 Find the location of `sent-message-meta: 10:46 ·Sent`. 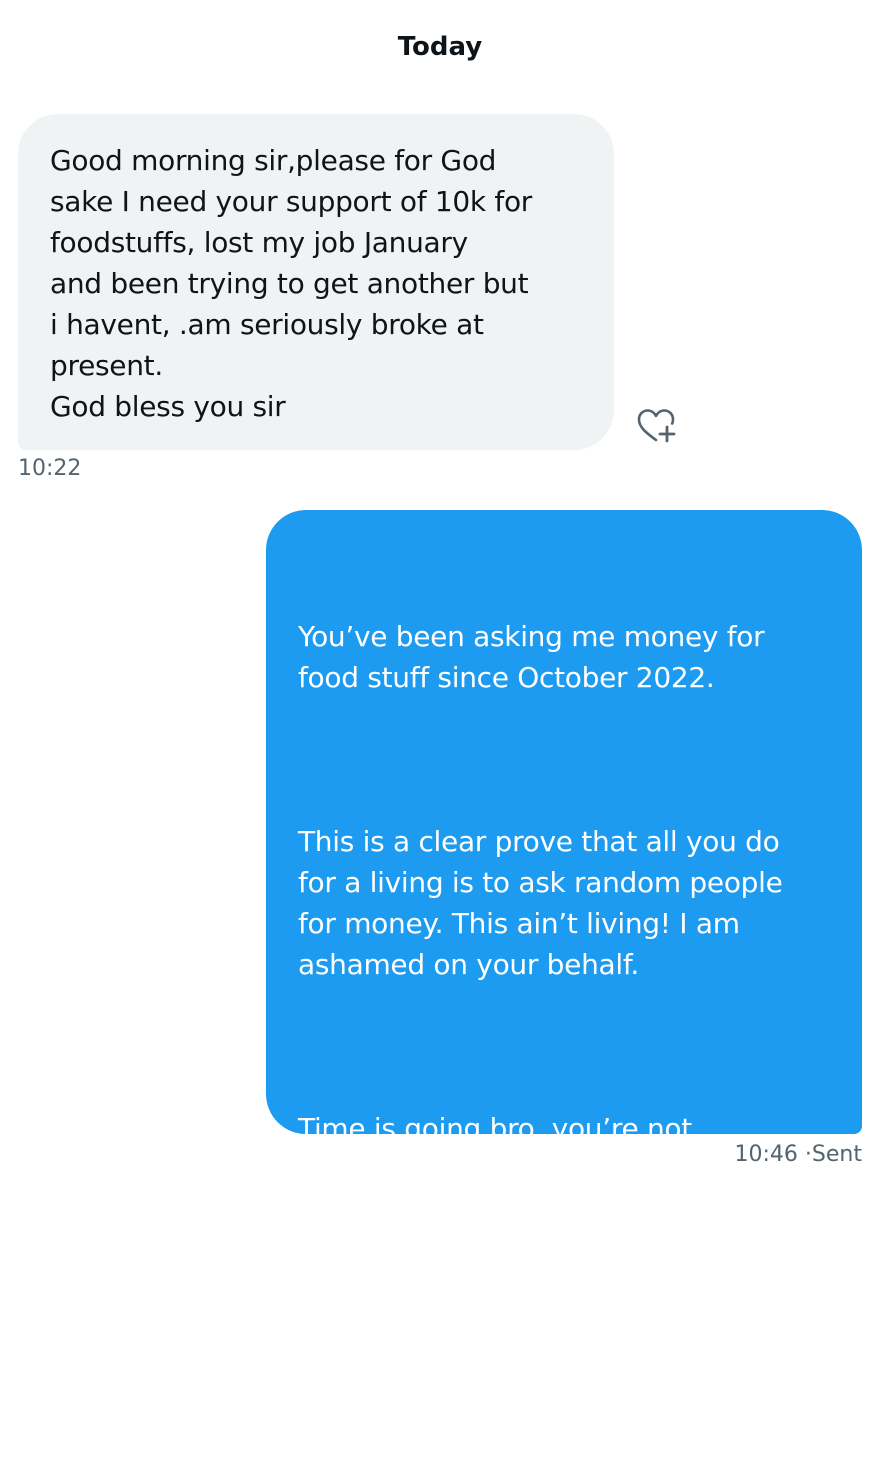

sent-message-meta: 10:46 ·Sent is located at coordinates (798, 1154).